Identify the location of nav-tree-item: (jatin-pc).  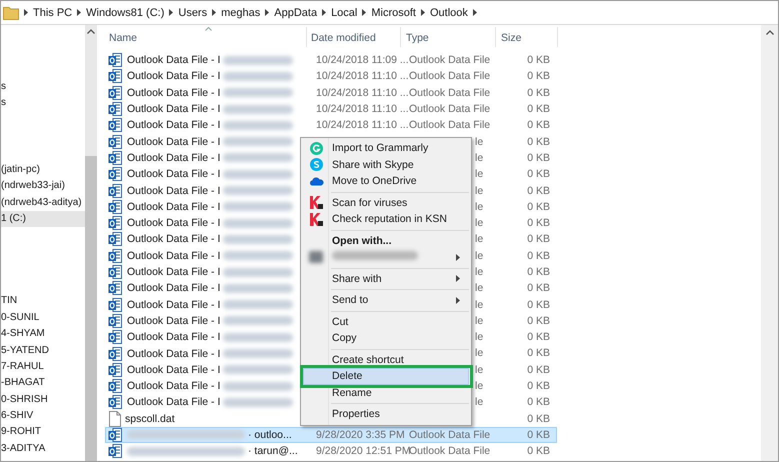
(43, 170).